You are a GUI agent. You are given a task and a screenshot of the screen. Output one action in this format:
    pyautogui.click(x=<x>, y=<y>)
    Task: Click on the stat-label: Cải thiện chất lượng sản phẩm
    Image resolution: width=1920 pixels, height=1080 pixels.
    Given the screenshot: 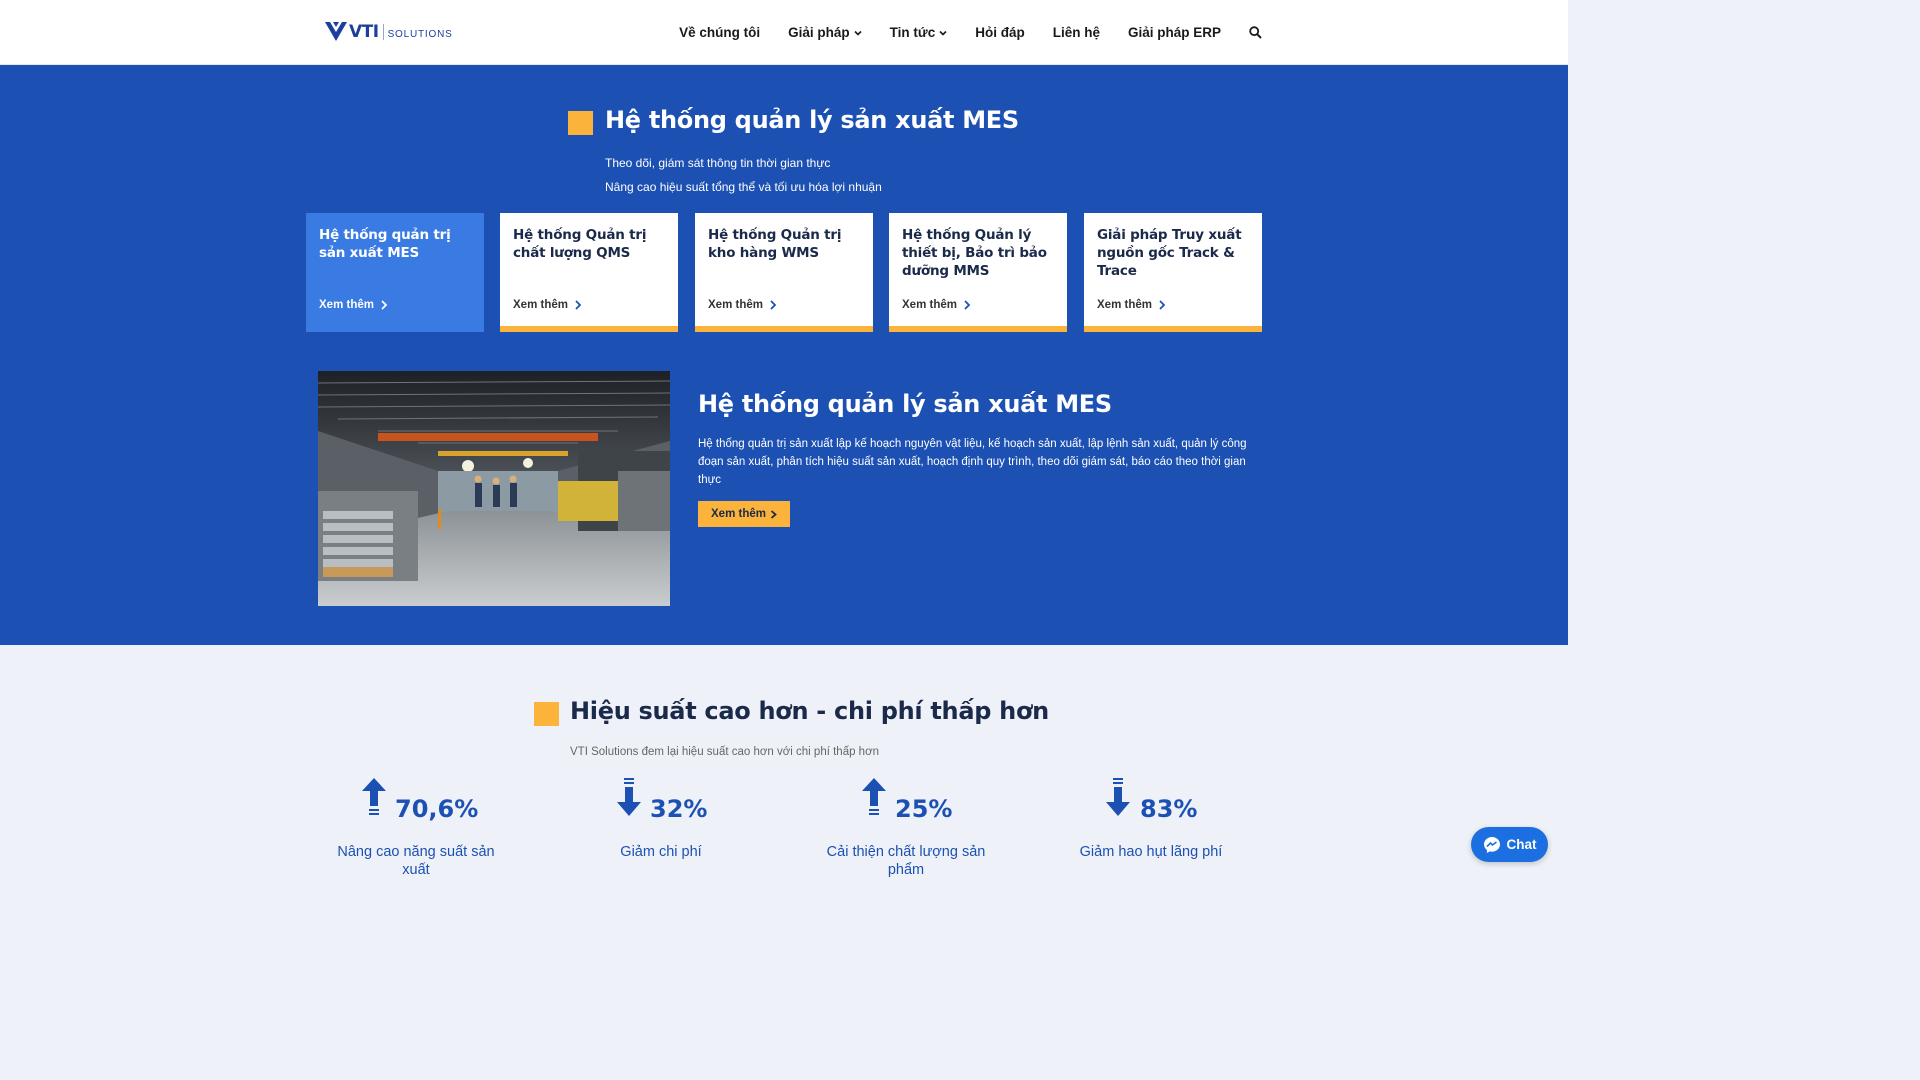 What is the action you would take?
    pyautogui.click(x=906, y=861)
    